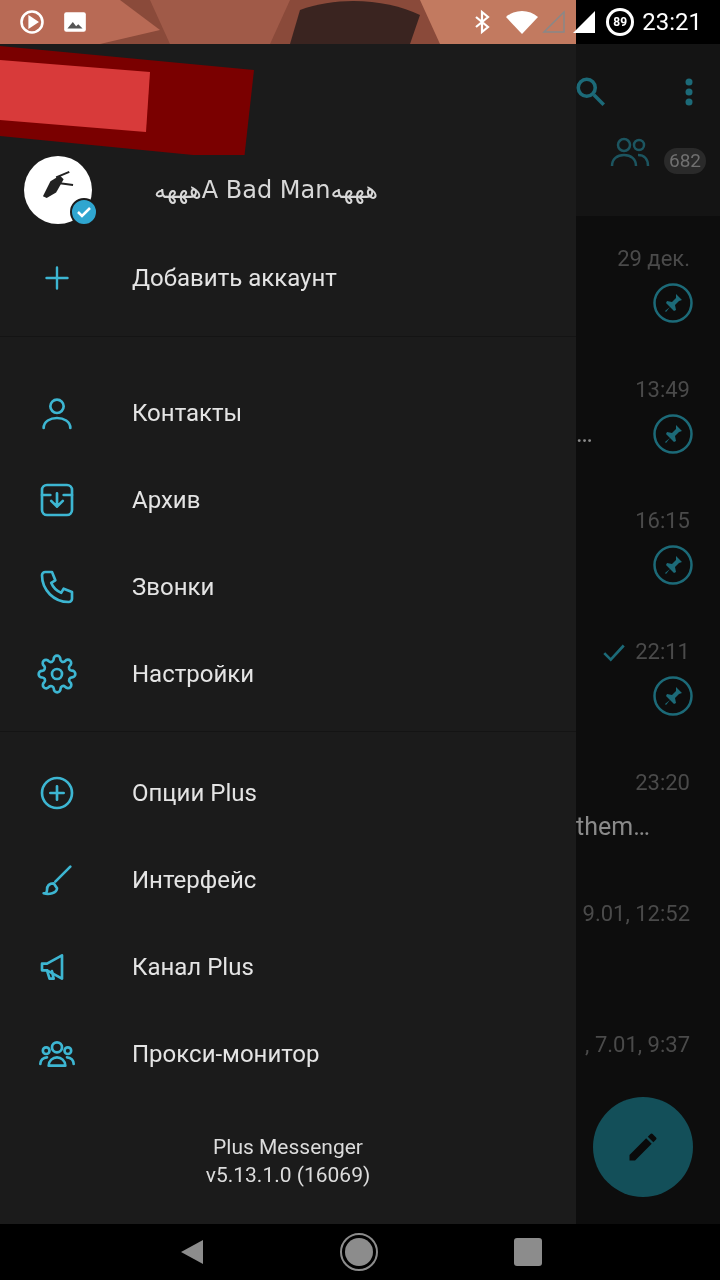 This screenshot has width=720, height=1280. What do you see at coordinates (57, 673) in the screenshot?
I see `settings-icon` at bounding box center [57, 673].